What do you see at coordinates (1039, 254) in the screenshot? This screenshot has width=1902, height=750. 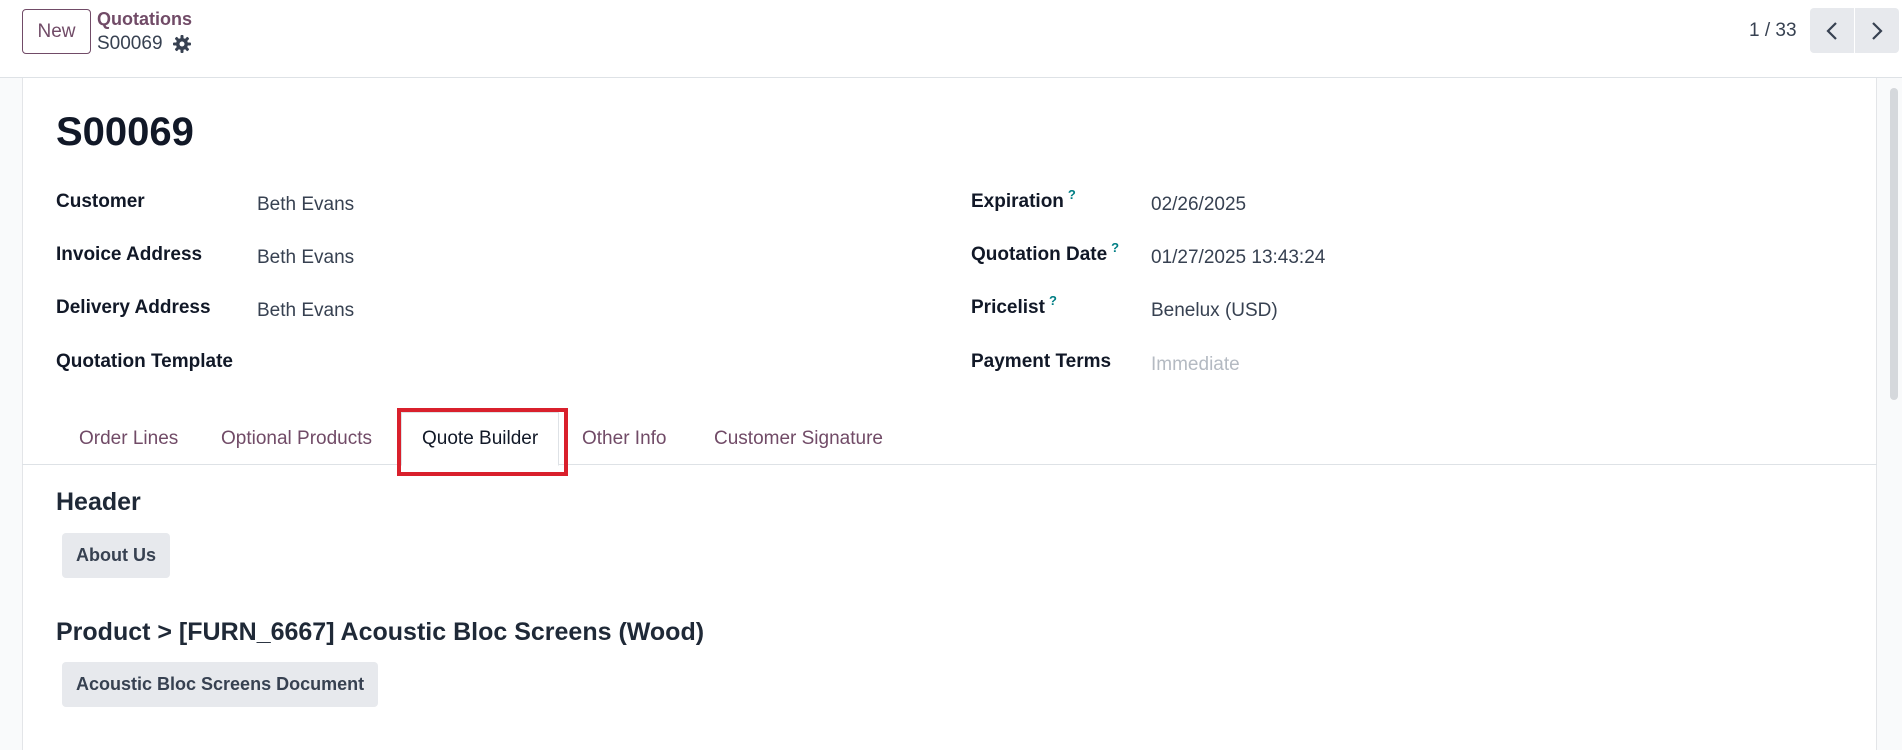 I see `quotation-date-label-text: Quotation Date` at bounding box center [1039, 254].